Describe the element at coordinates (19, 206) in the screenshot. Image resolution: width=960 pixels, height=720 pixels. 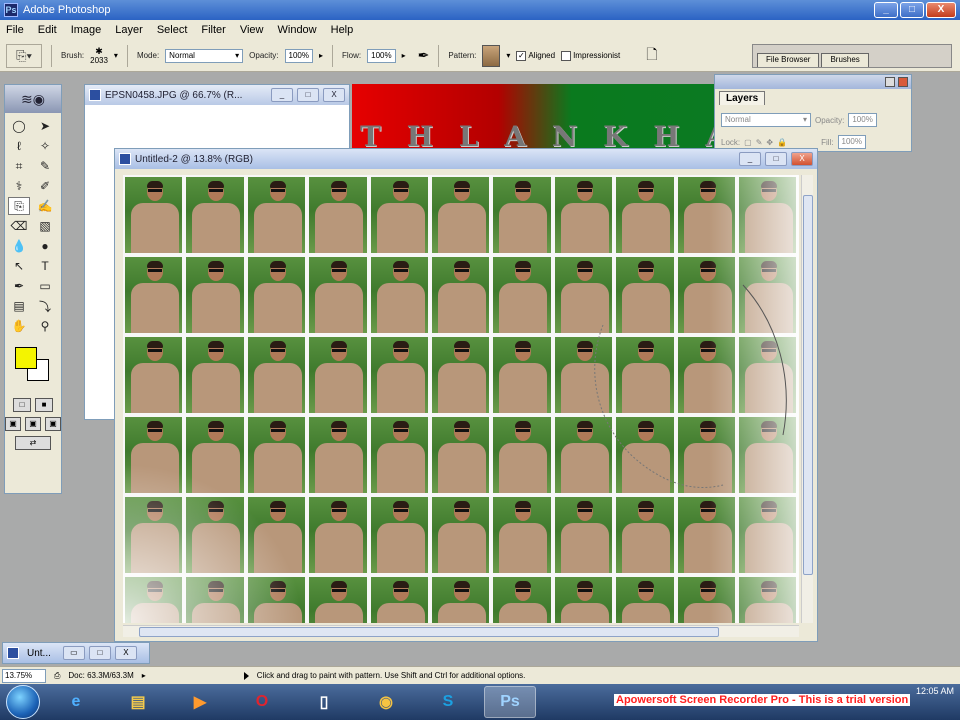
I see `pattern-stamp-tool-icon: ⎘` at that location.